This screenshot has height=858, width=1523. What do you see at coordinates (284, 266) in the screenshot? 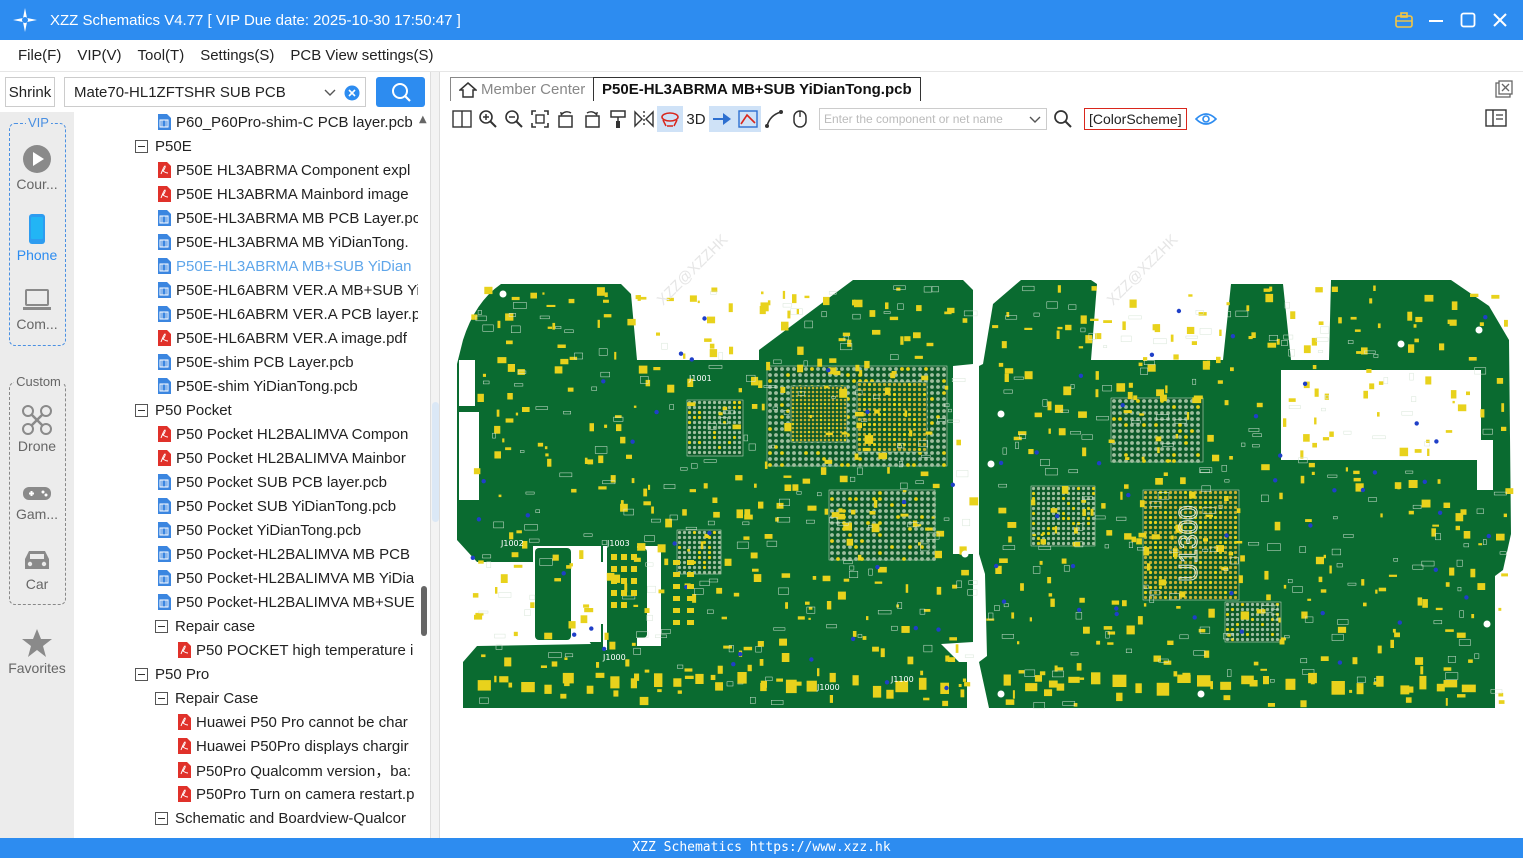
I see `tree-file: P50E-HL3ABRMA MB+SUB YiDian` at bounding box center [284, 266].